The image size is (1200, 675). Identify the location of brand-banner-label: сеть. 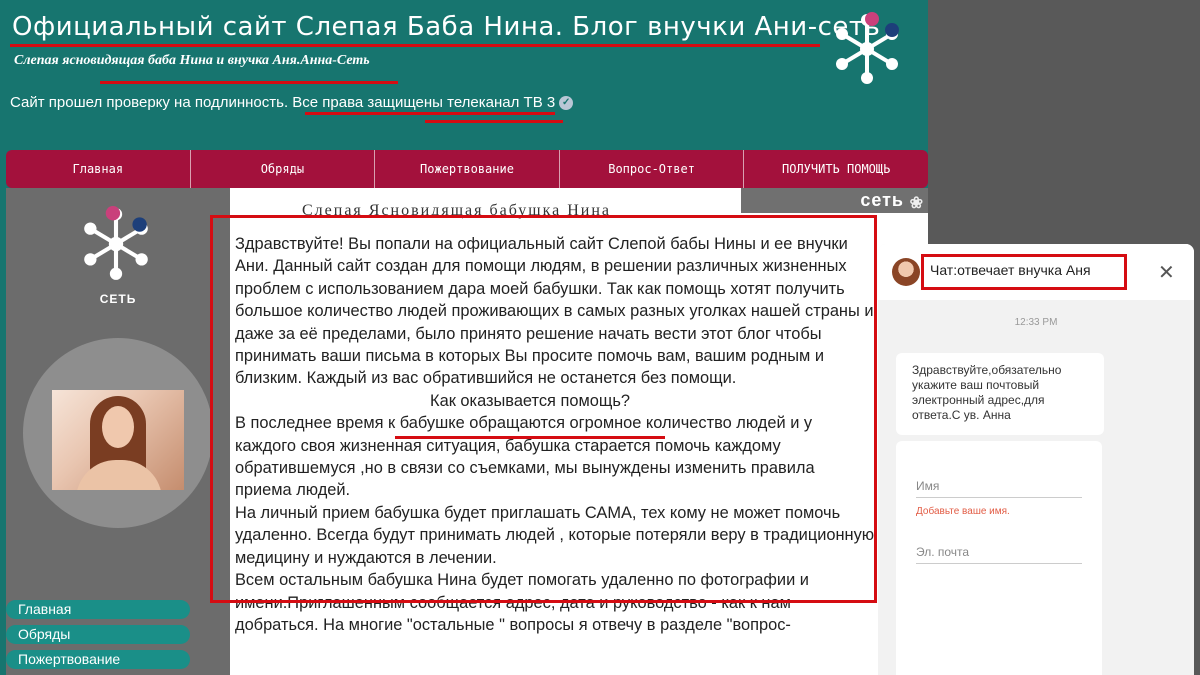
(882, 200).